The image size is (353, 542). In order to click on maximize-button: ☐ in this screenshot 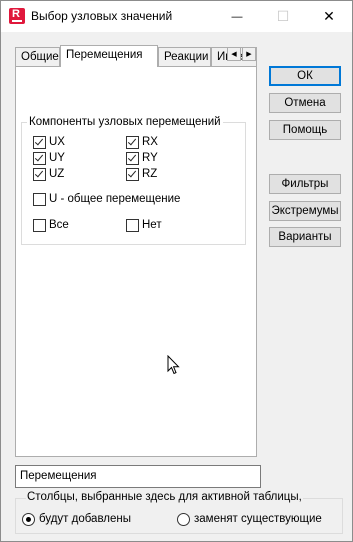, I will do `click(283, 16)`.